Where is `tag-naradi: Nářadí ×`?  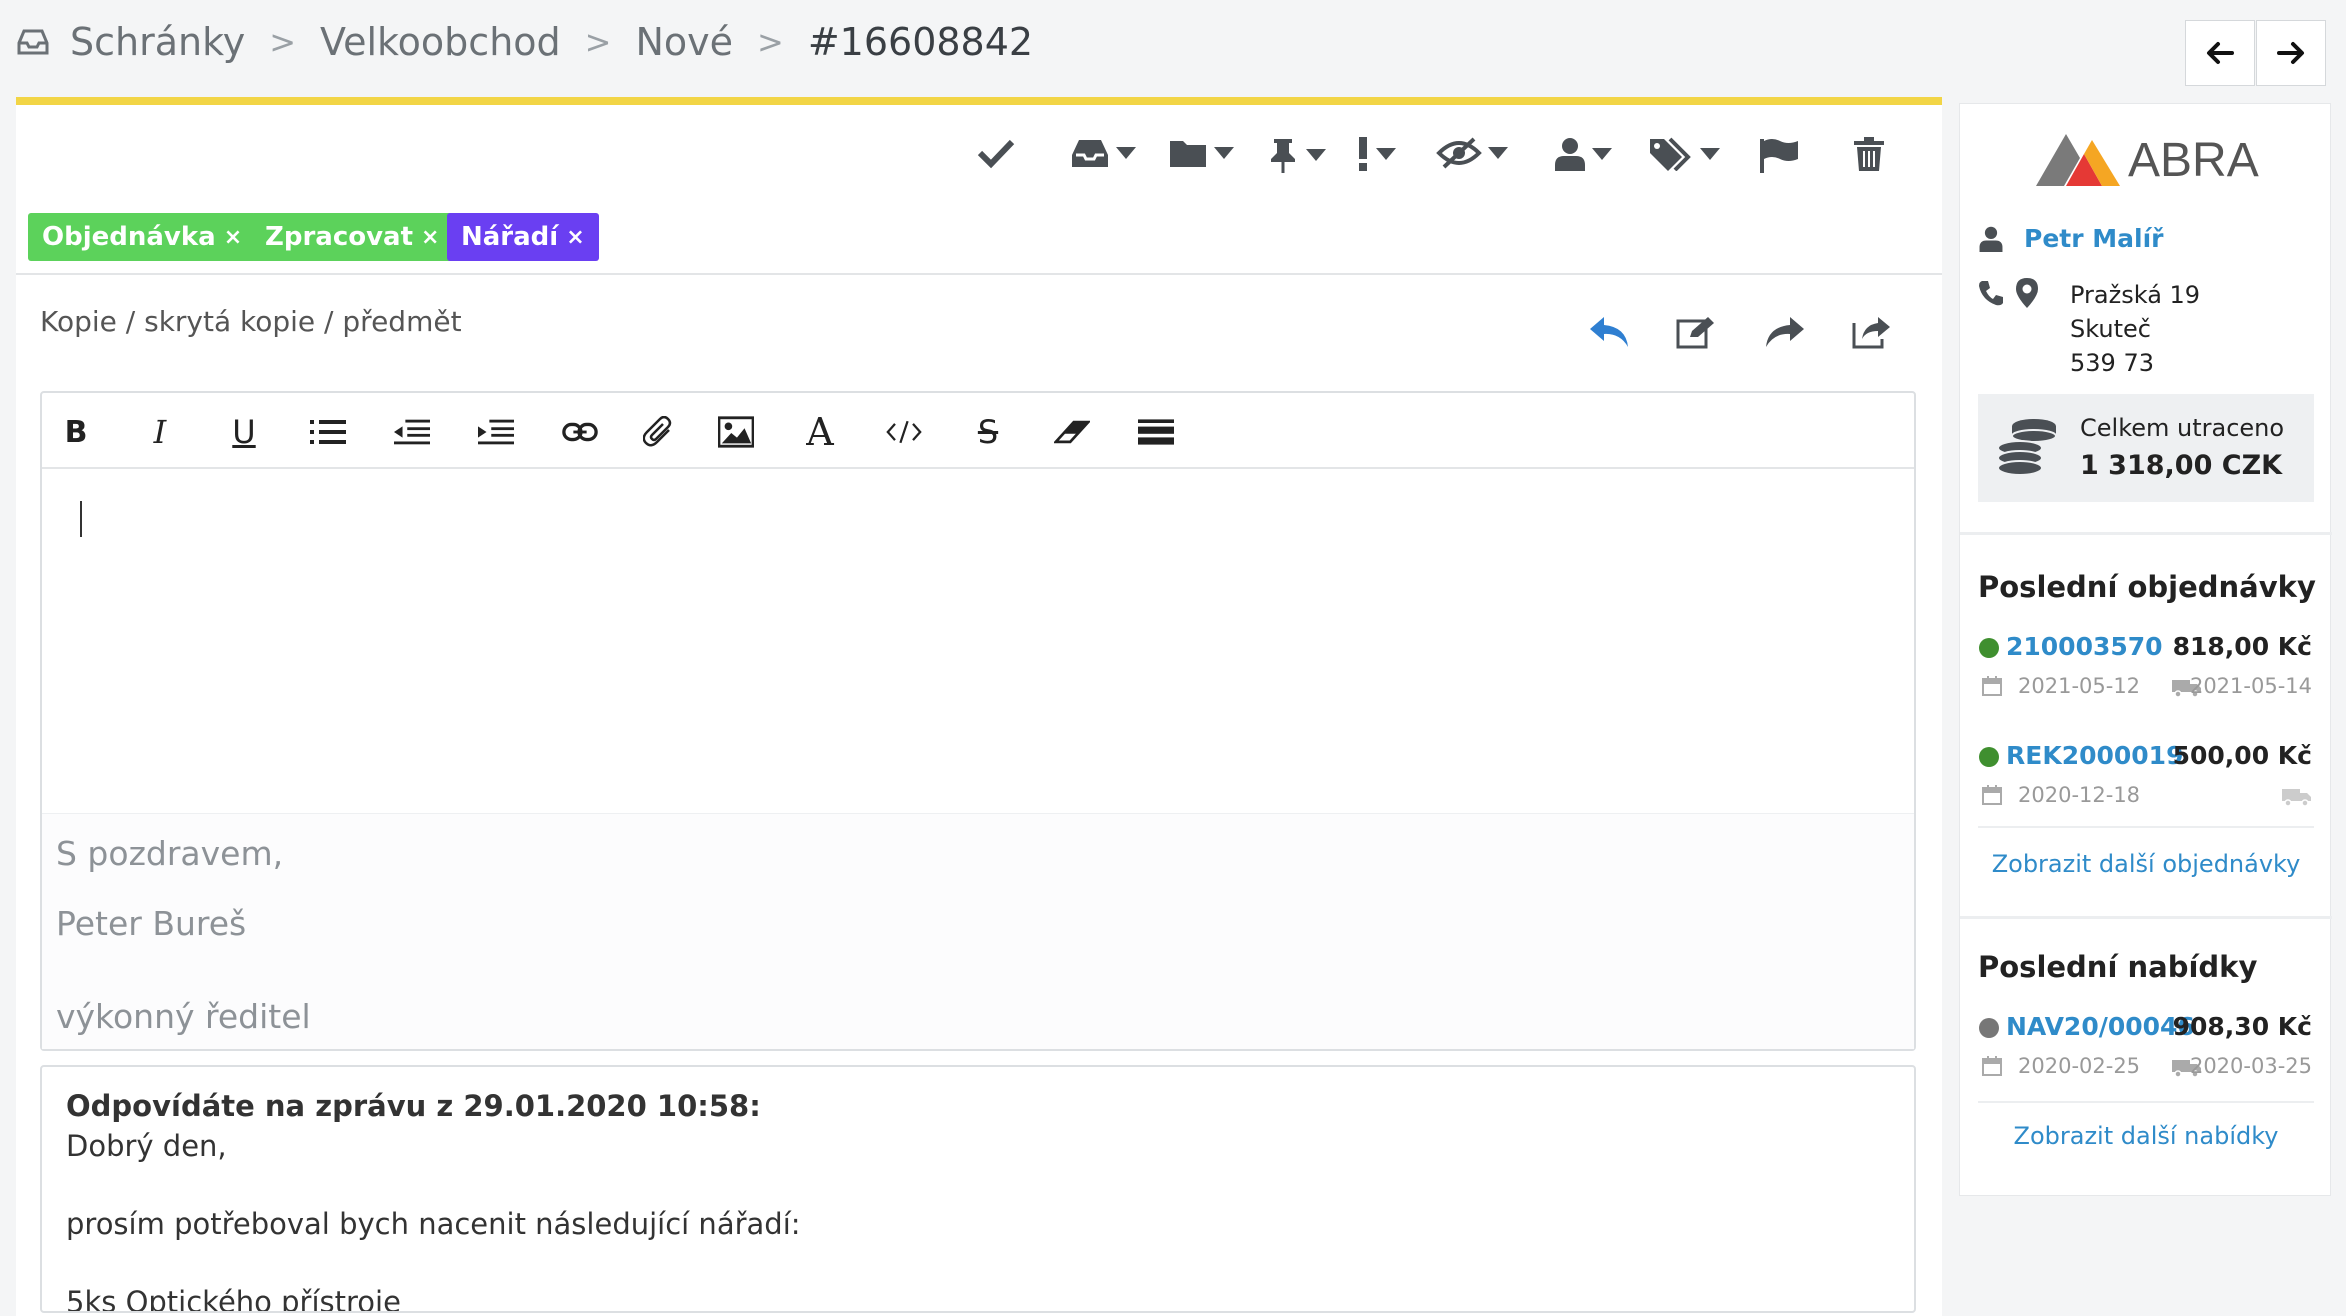
tag-naradi: Nářadí × is located at coordinates (523, 237).